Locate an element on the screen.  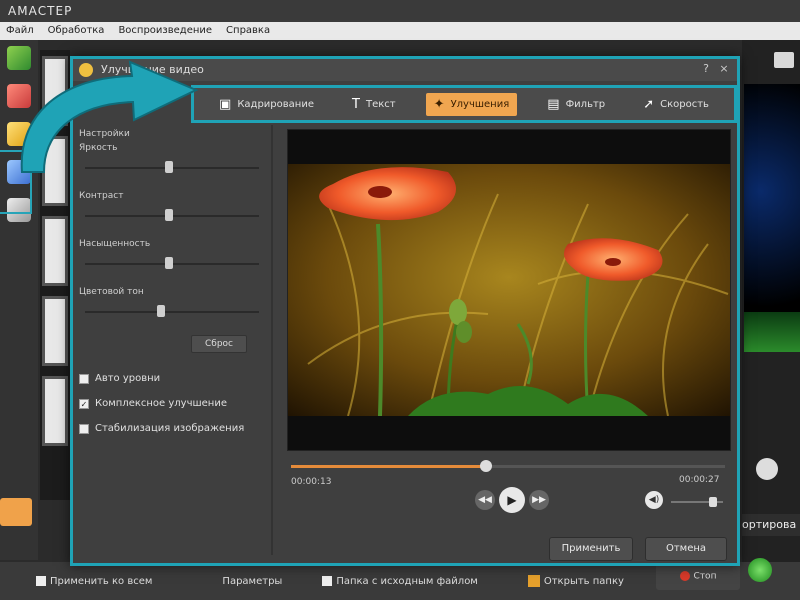
saturation-label: Насыщенность is located at coordinates (115, 244).